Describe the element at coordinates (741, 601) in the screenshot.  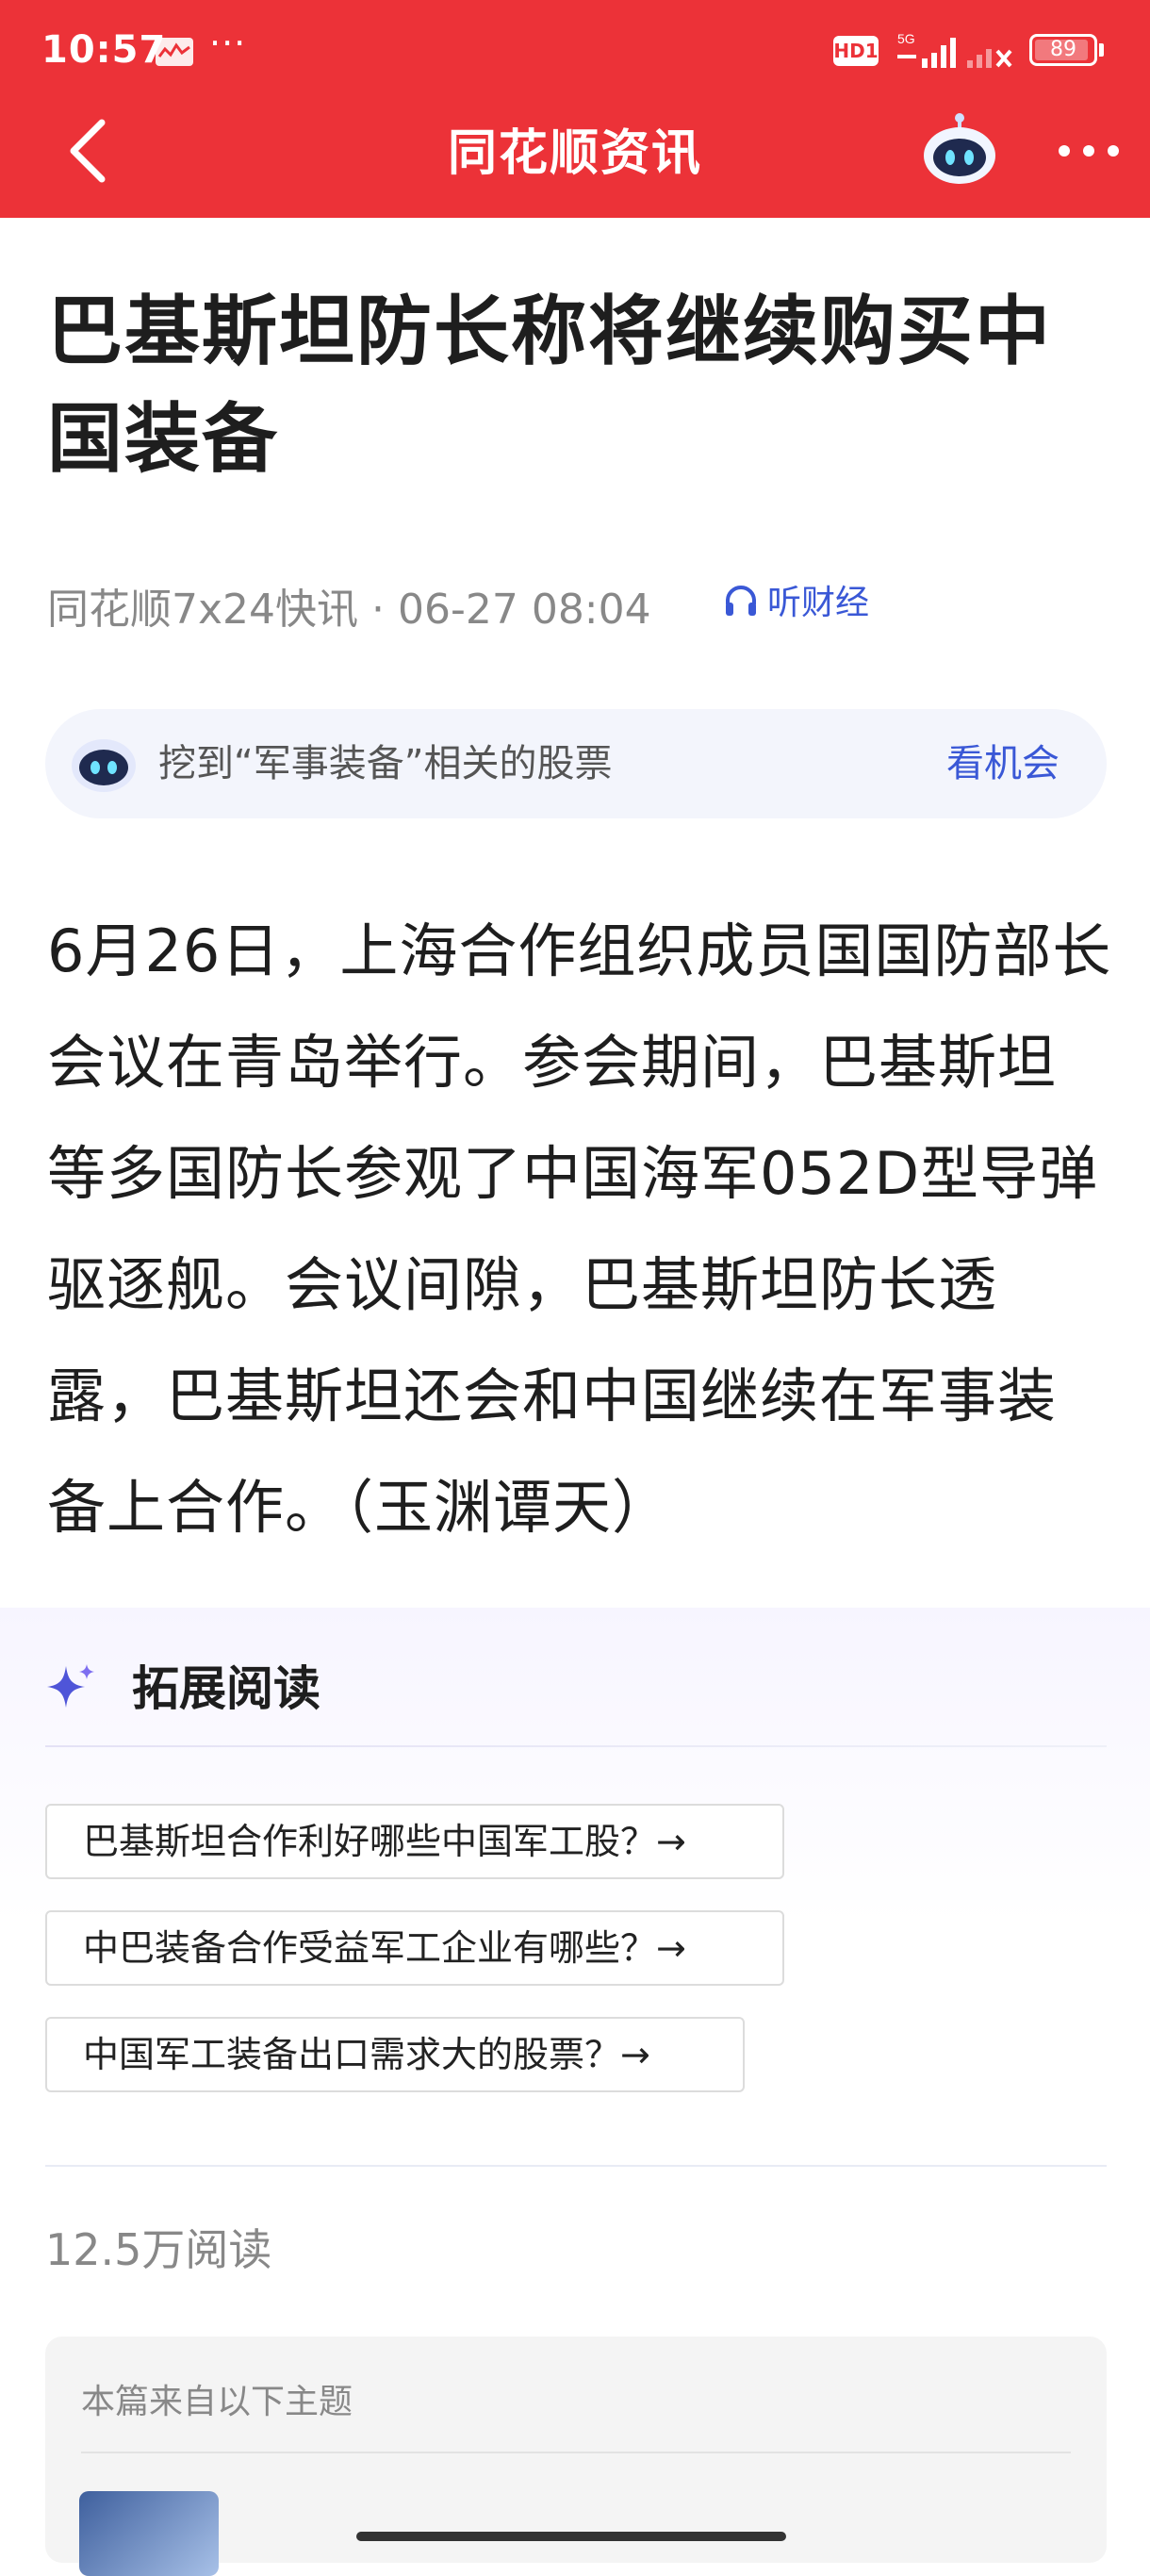
I see `headphones-icon` at that location.